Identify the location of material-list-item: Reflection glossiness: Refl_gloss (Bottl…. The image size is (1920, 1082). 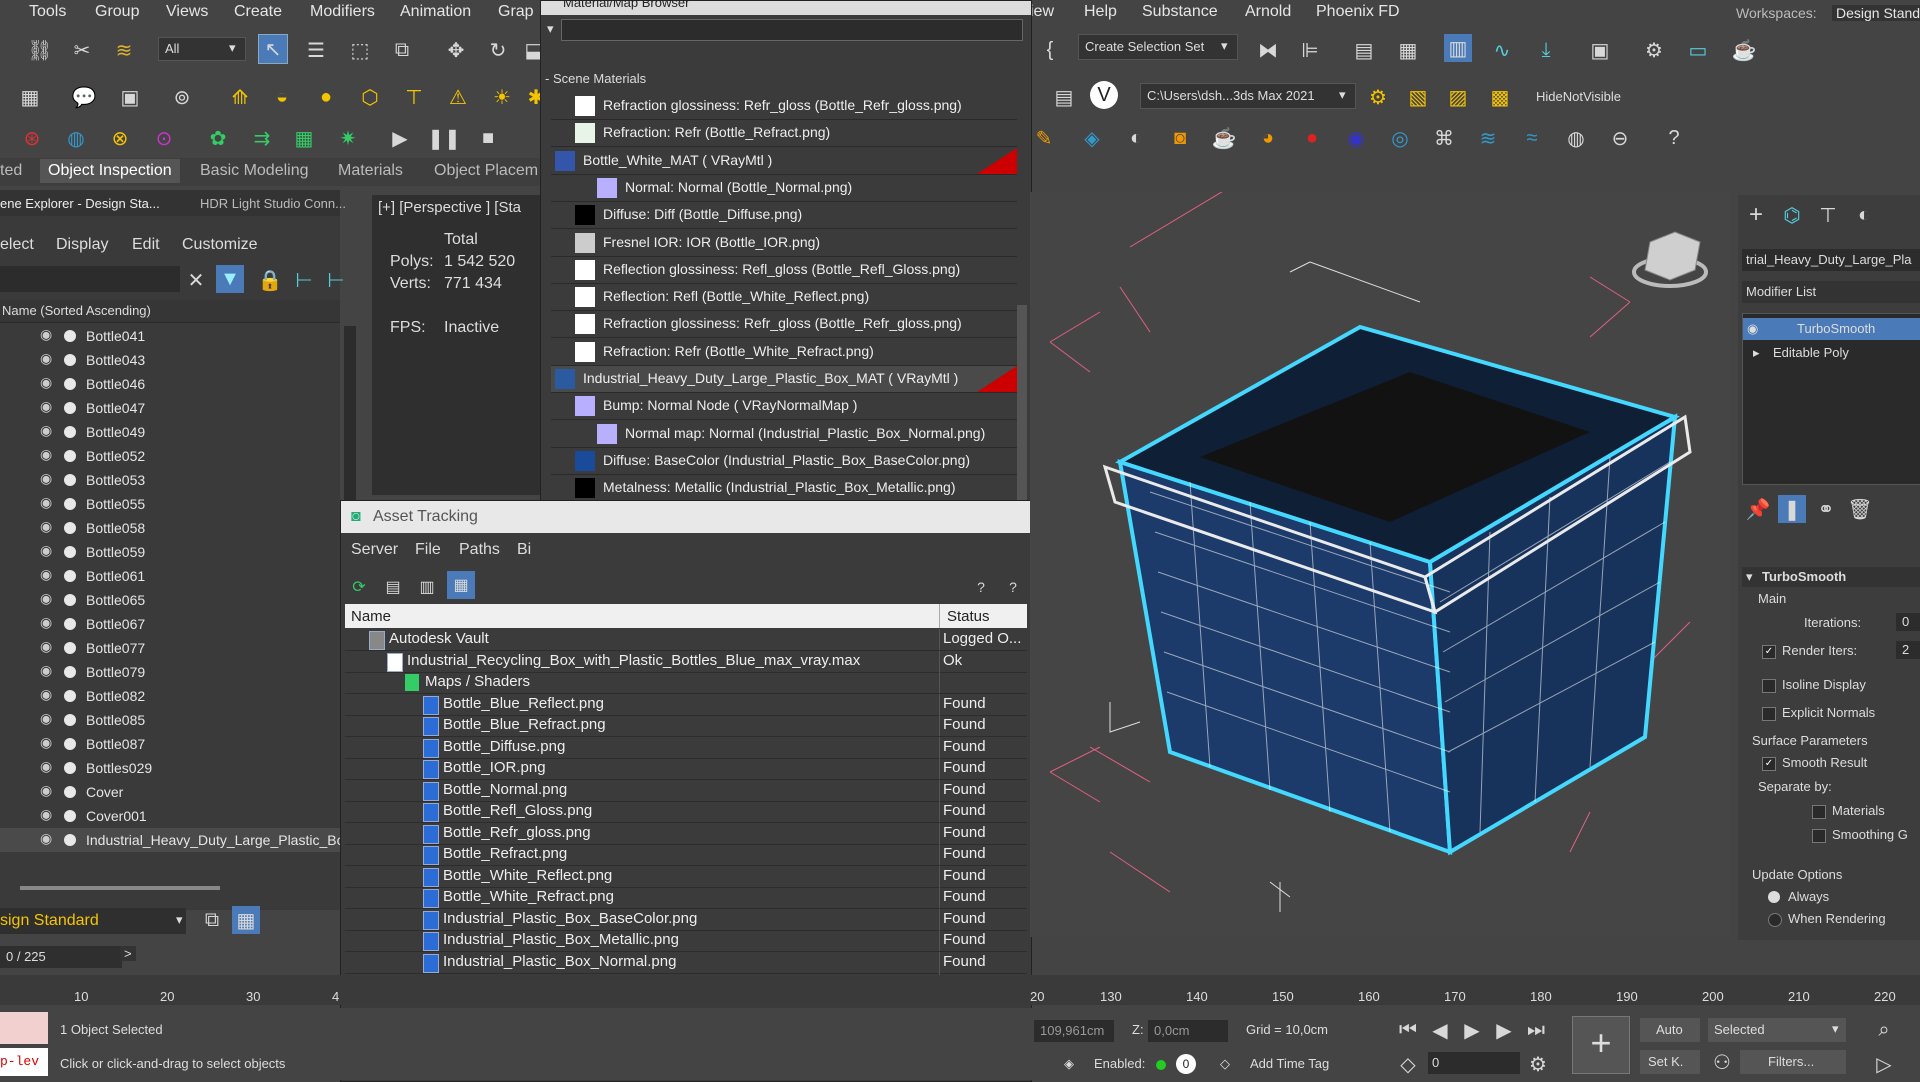
(784, 270).